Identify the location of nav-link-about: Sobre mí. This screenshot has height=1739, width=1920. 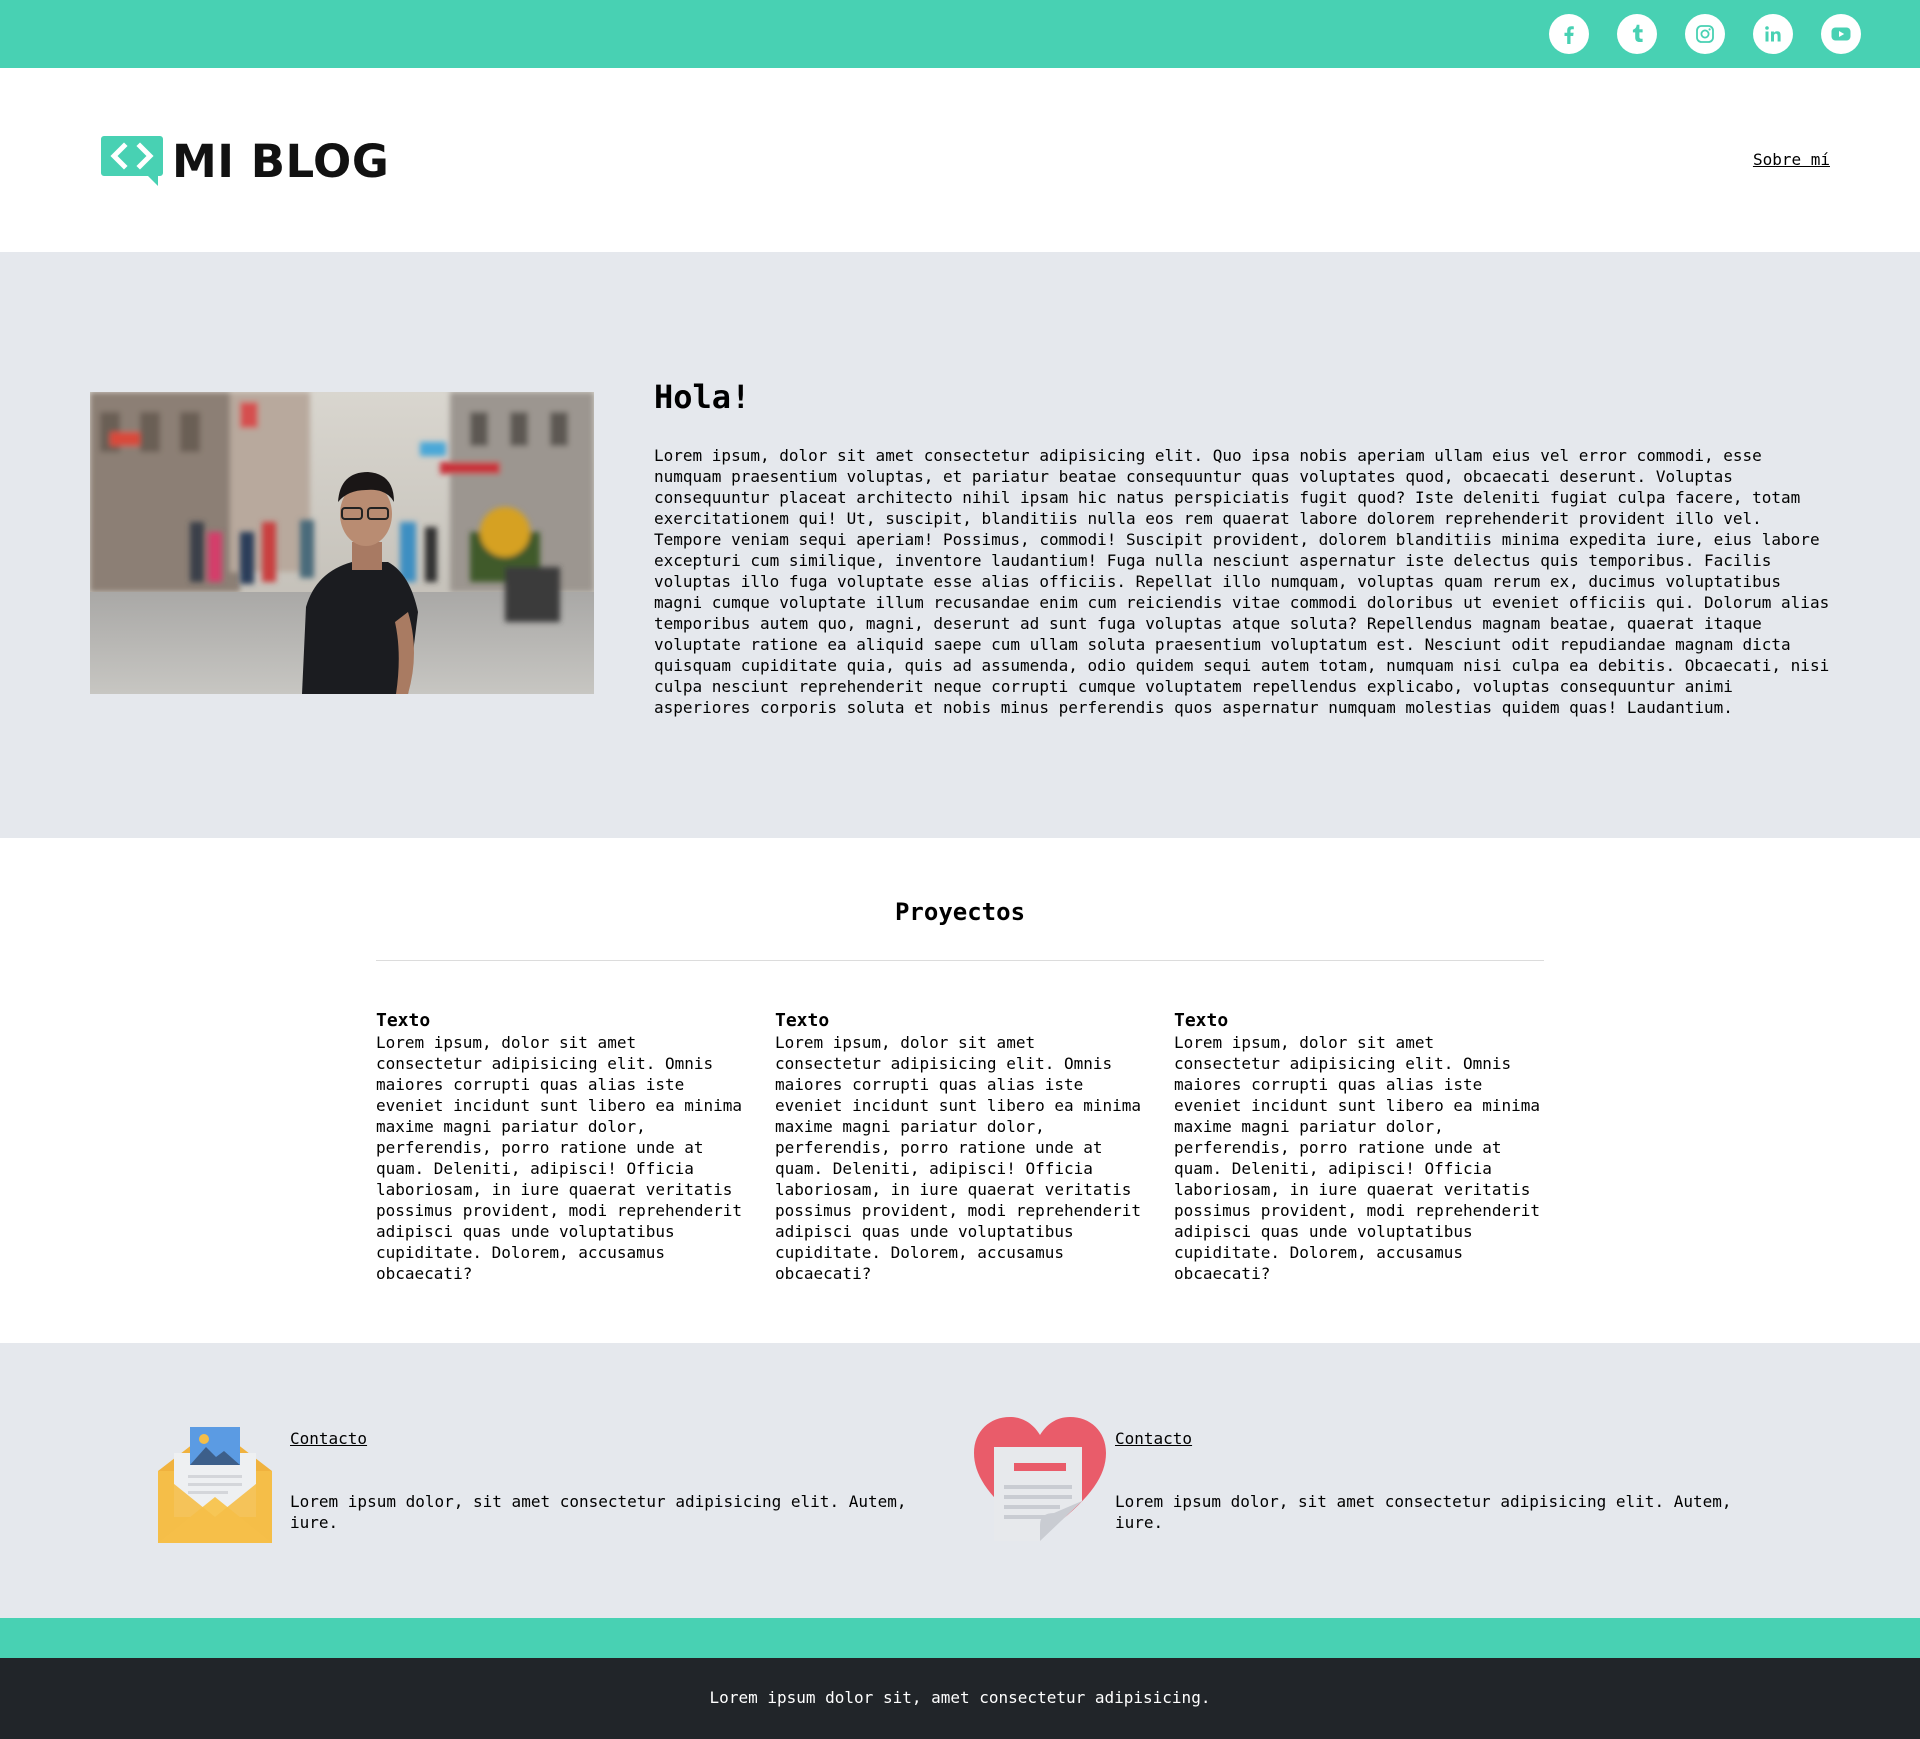
(1791, 159).